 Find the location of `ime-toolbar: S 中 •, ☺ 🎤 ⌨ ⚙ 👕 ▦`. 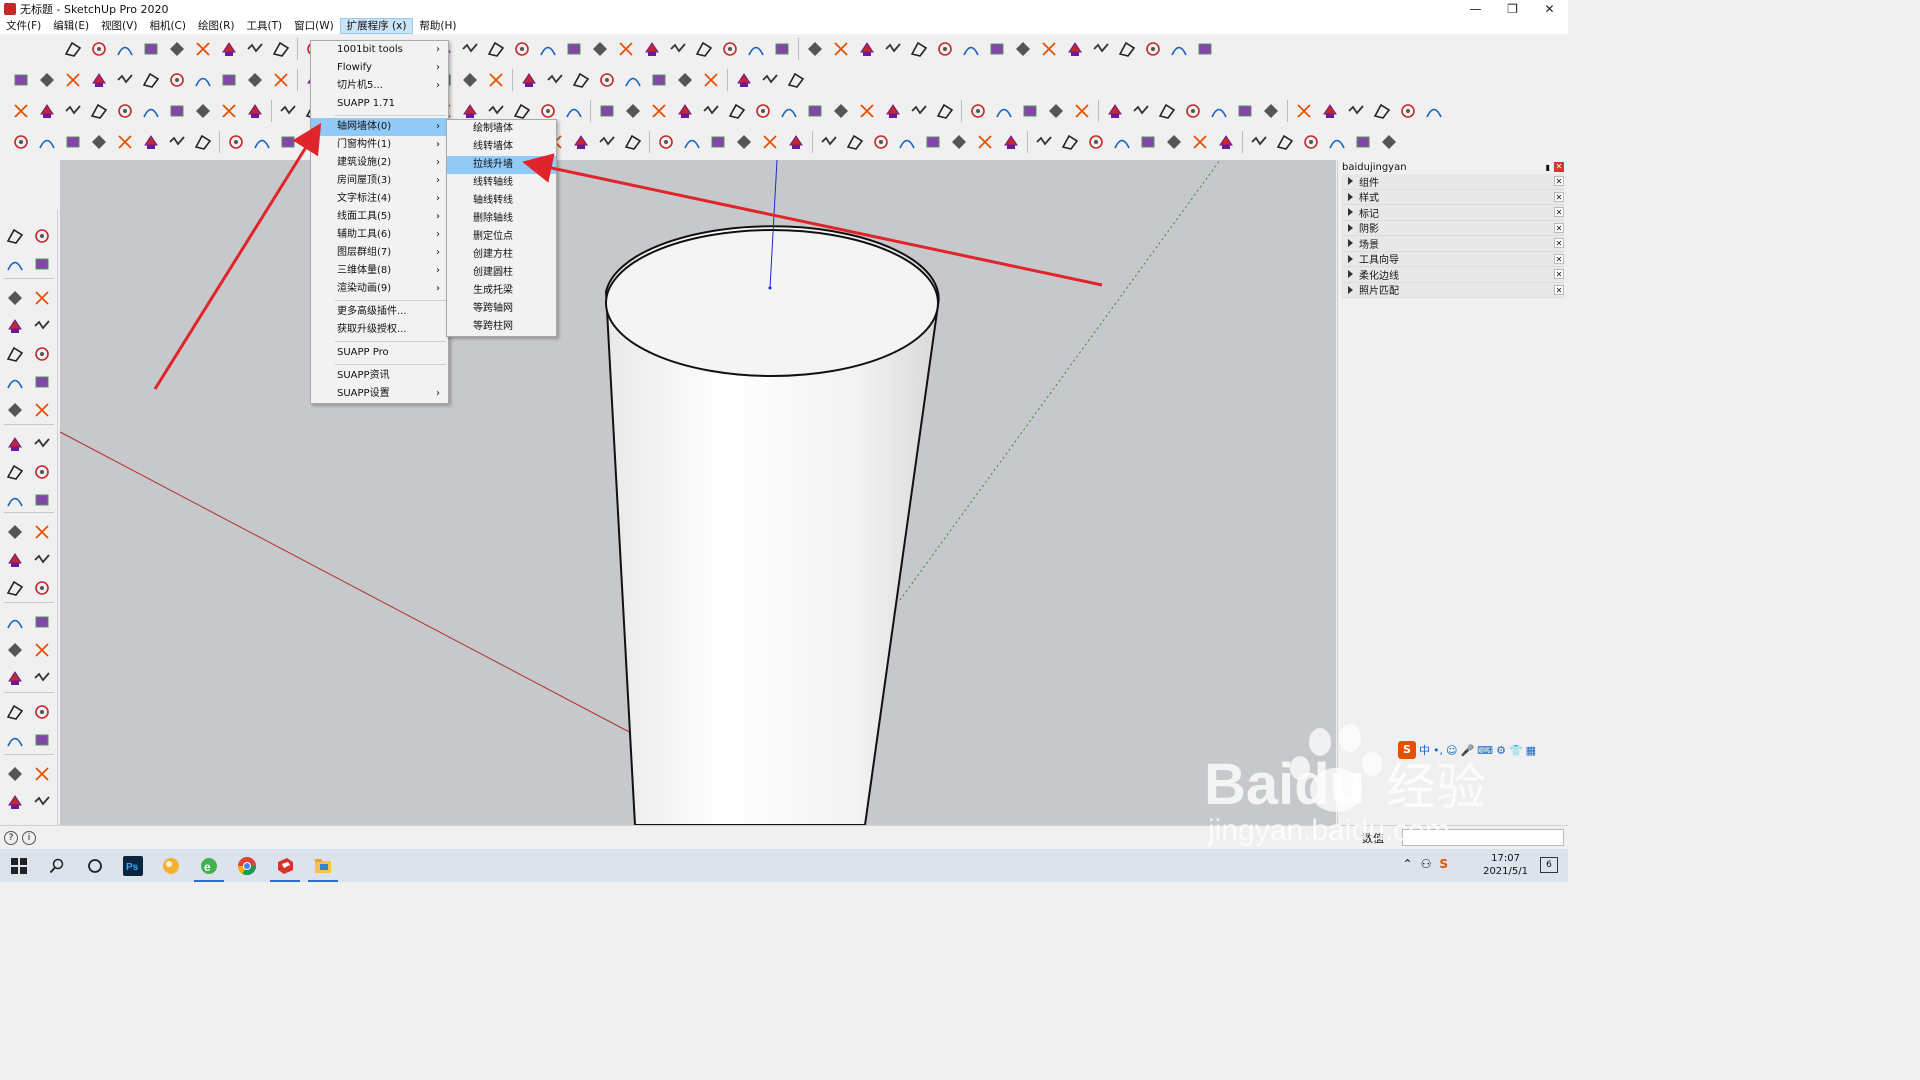

ime-toolbar: S 中 •, ☺ 🎤 ⌨ ⚙ 👕 ▦ is located at coordinates (1467, 750).